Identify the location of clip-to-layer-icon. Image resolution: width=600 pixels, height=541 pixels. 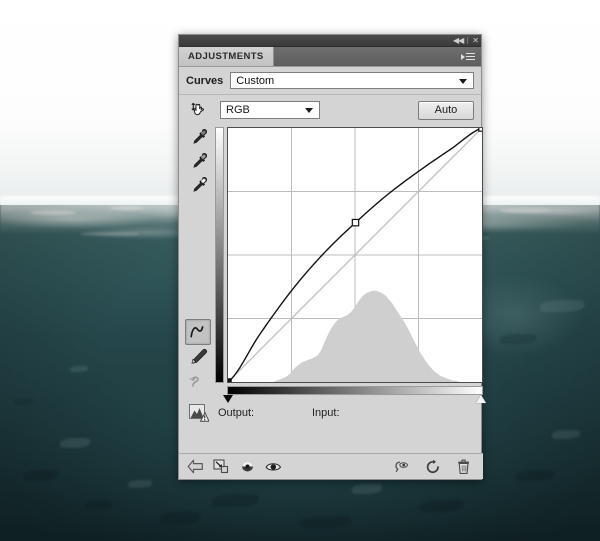
(221, 466).